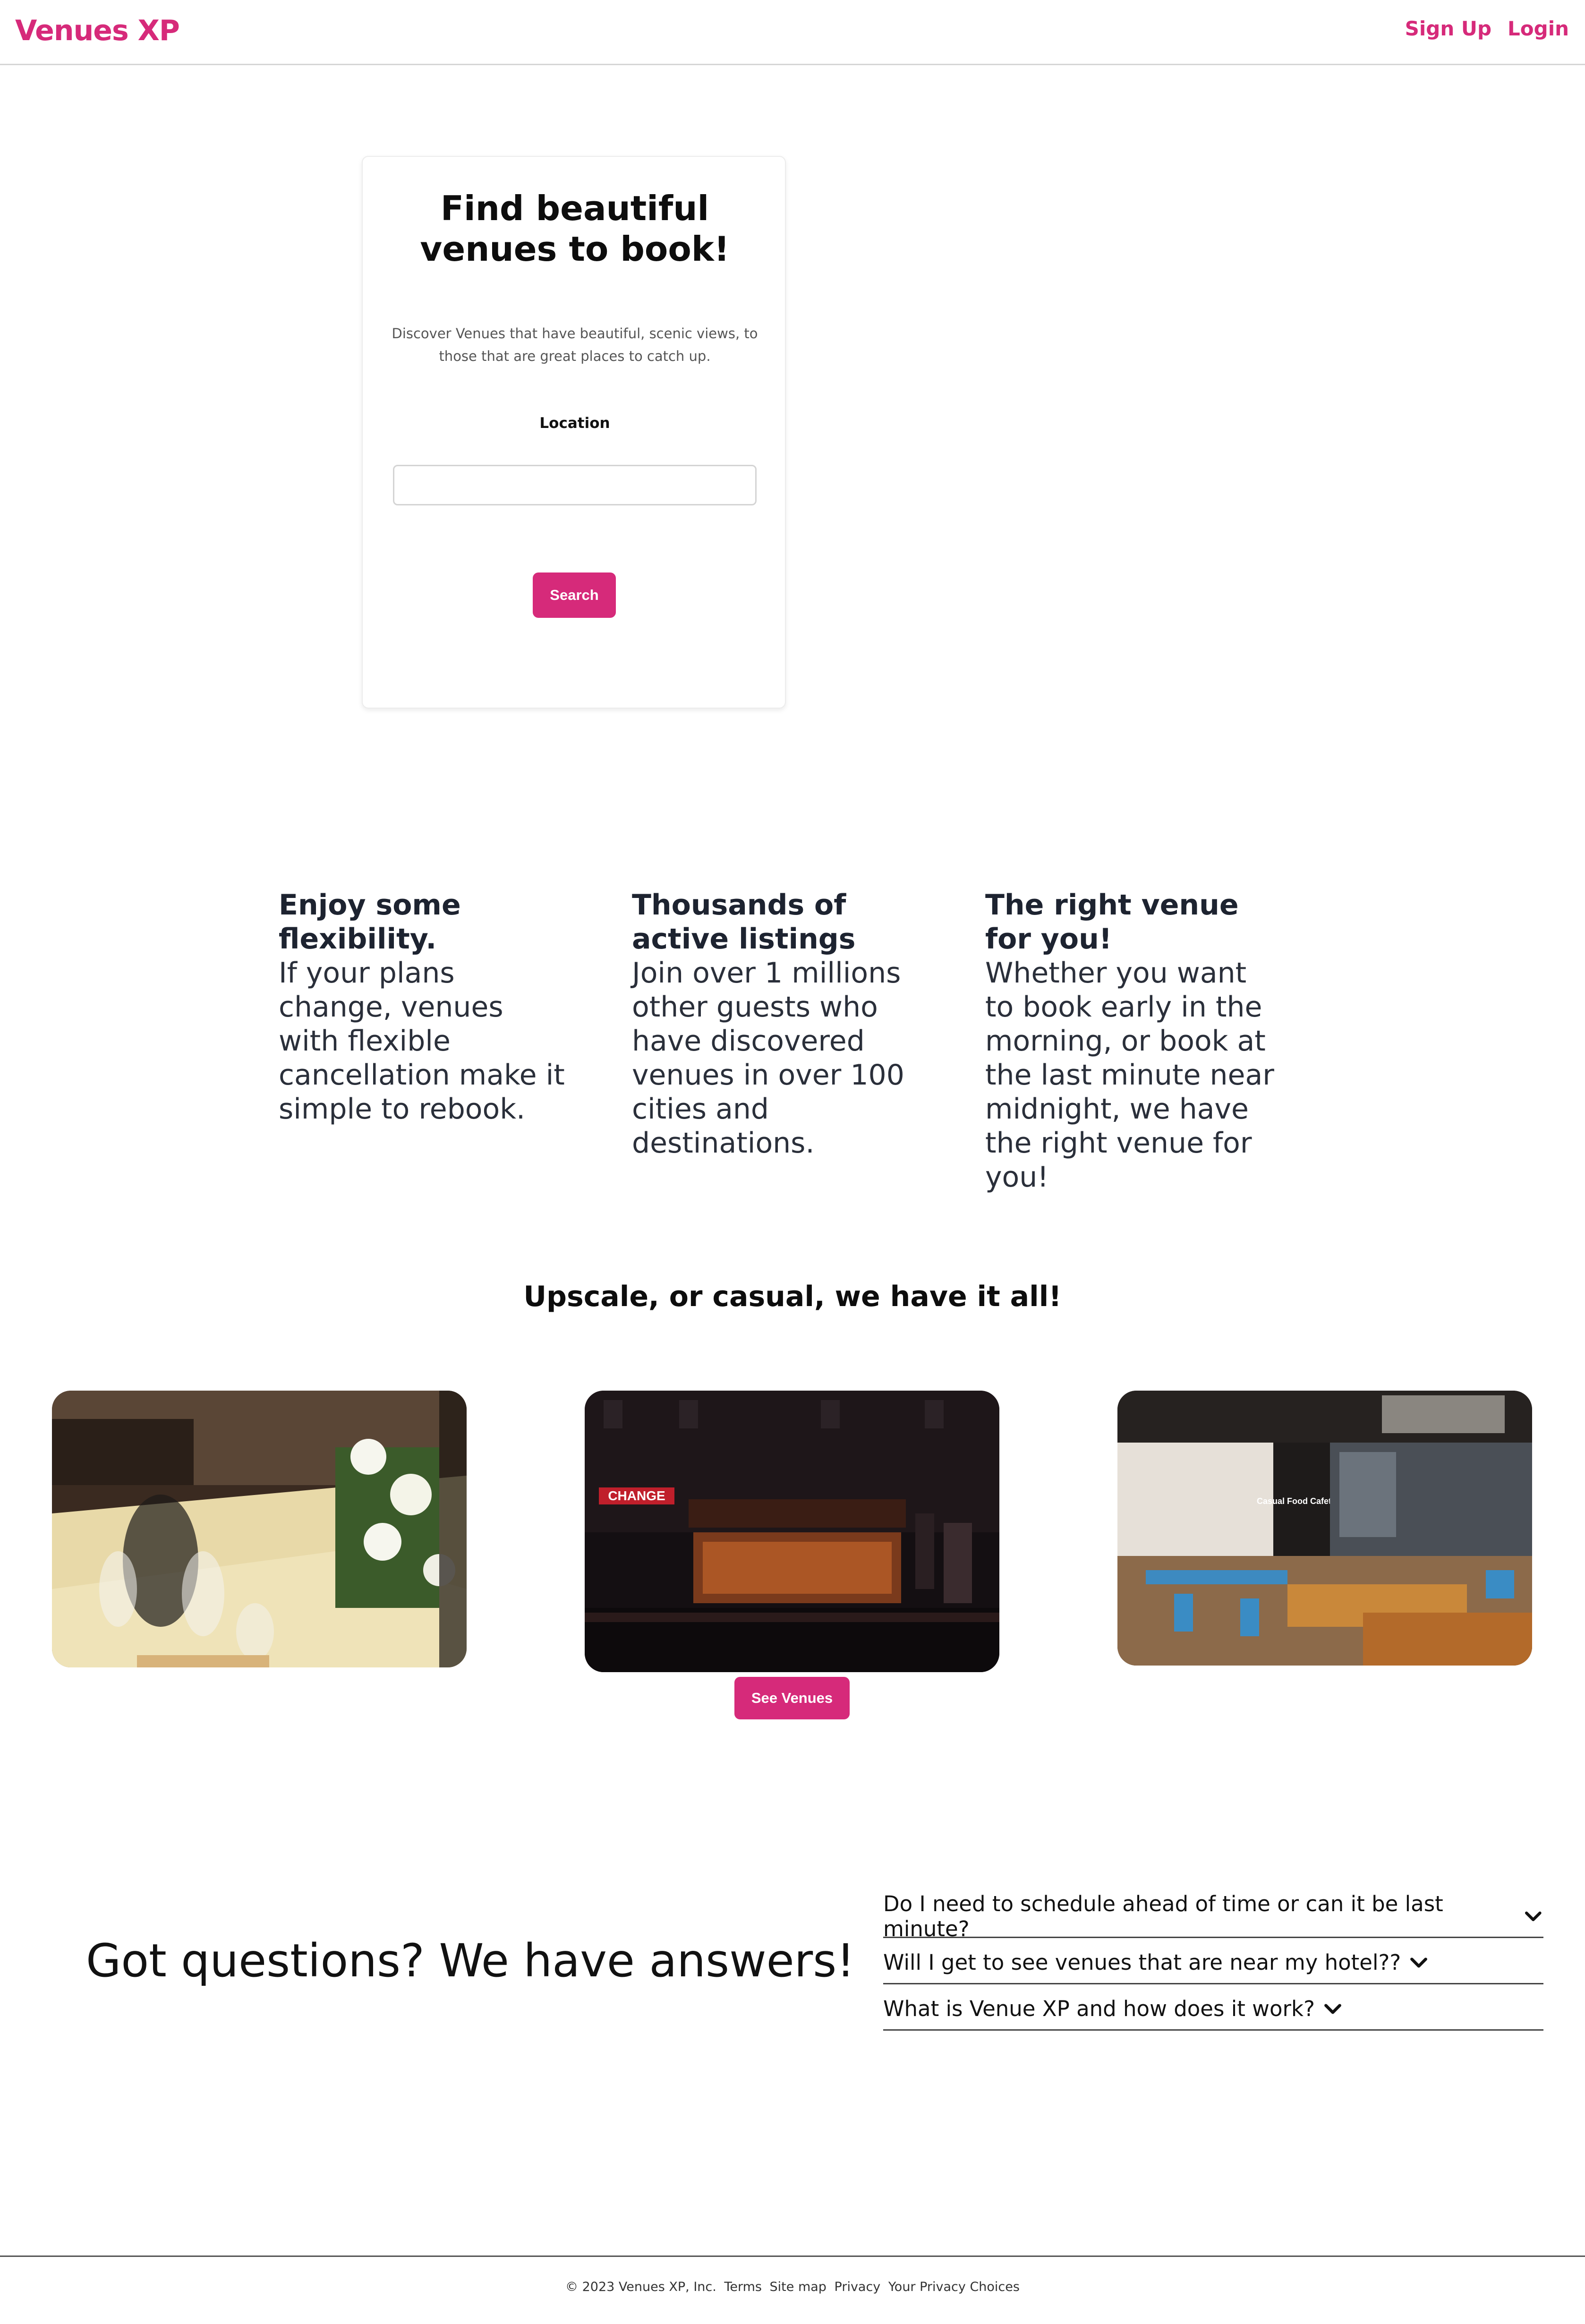  What do you see at coordinates (640, 2287) in the screenshot?
I see `footer-copyright: © 2023 Venues XP, Inc.` at bounding box center [640, 2287].